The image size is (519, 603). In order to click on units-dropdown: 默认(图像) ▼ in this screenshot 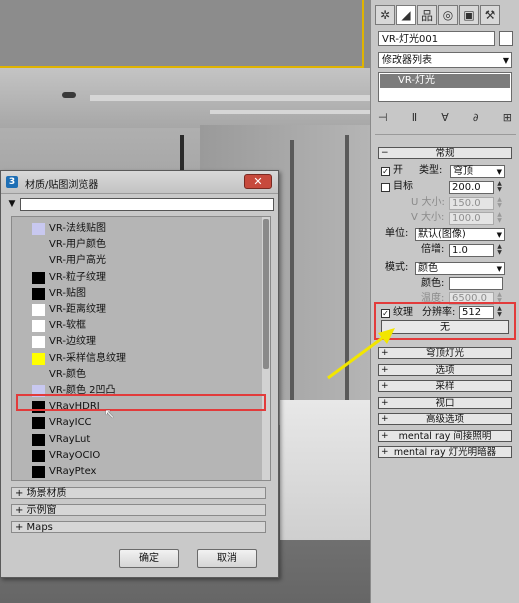, I will do `click(460, 234)`.